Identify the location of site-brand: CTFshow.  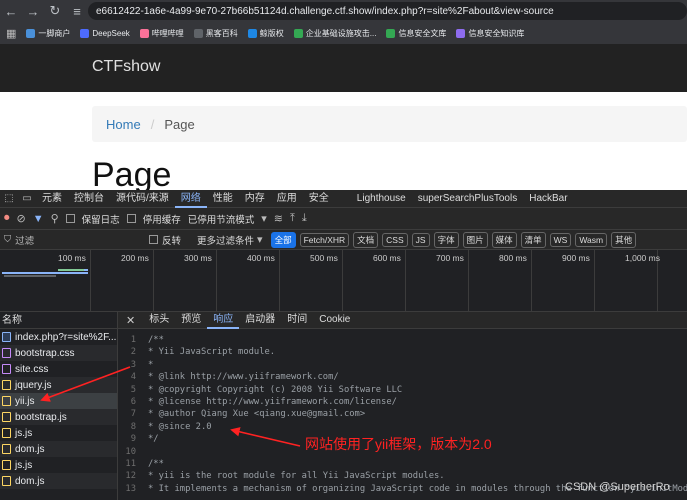
(126, 67).